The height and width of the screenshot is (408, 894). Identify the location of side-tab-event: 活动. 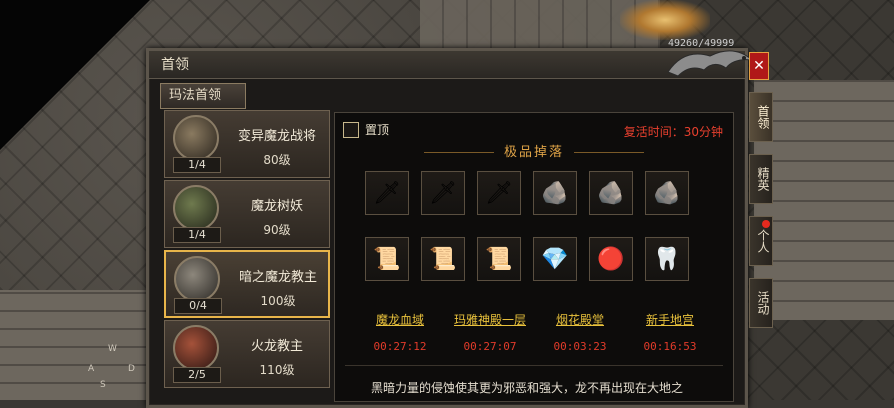
(761, 303).